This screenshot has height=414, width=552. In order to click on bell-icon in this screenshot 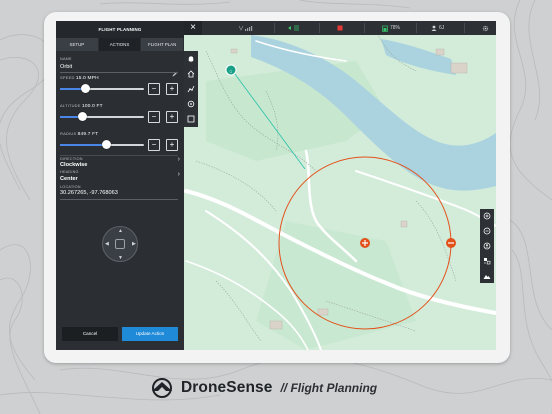, I will do `click(191, 59)`.